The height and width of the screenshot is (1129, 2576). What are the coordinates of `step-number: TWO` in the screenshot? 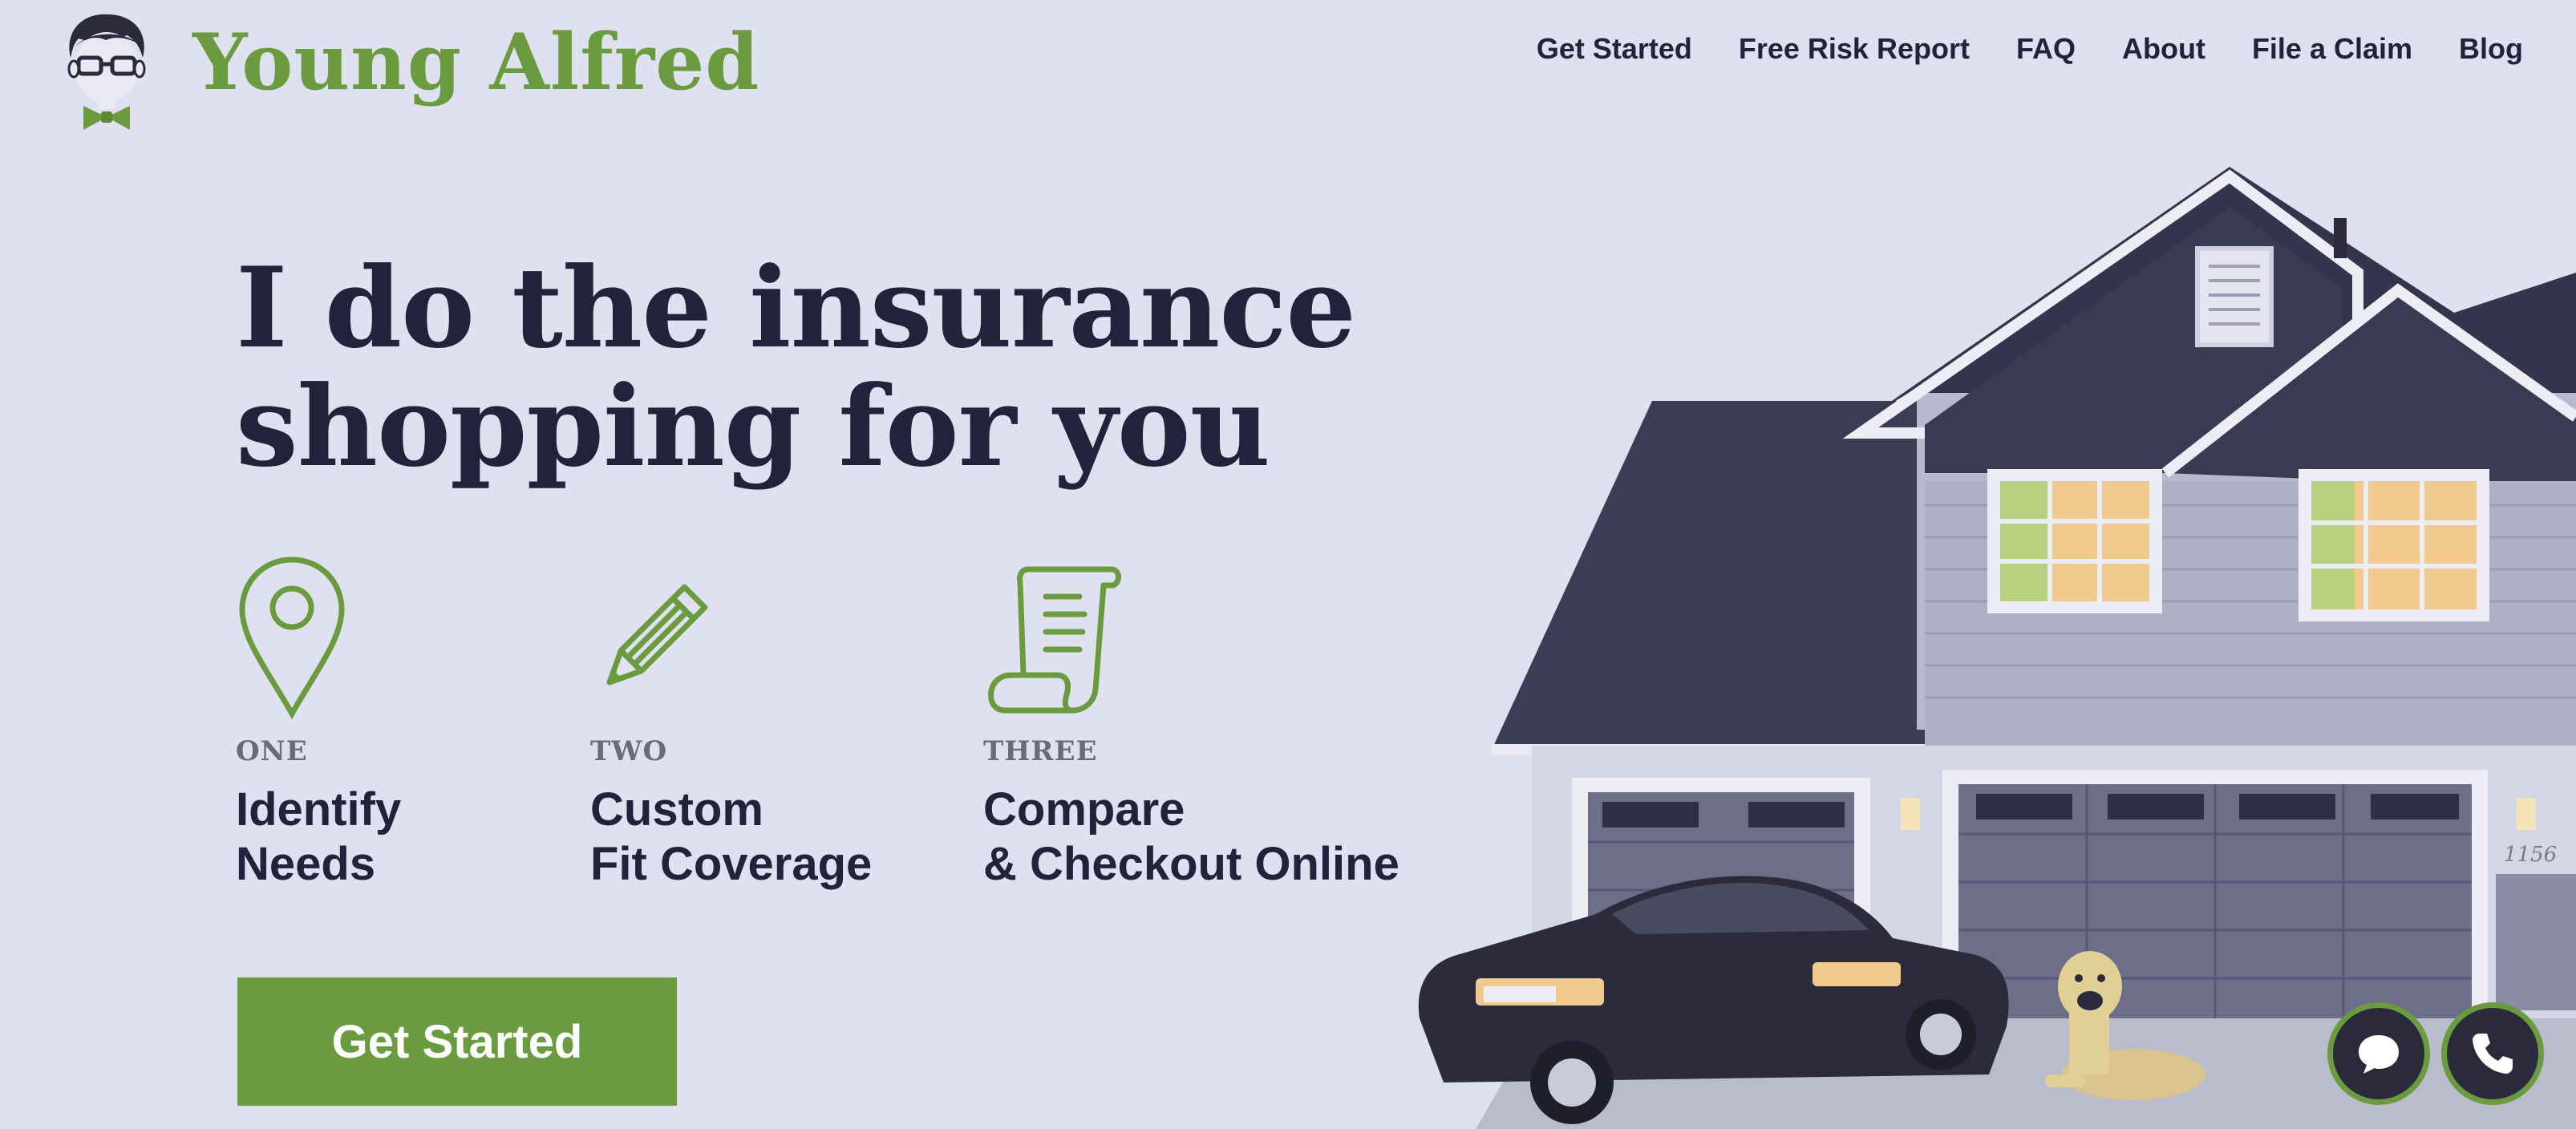 It's located at (629, 751).